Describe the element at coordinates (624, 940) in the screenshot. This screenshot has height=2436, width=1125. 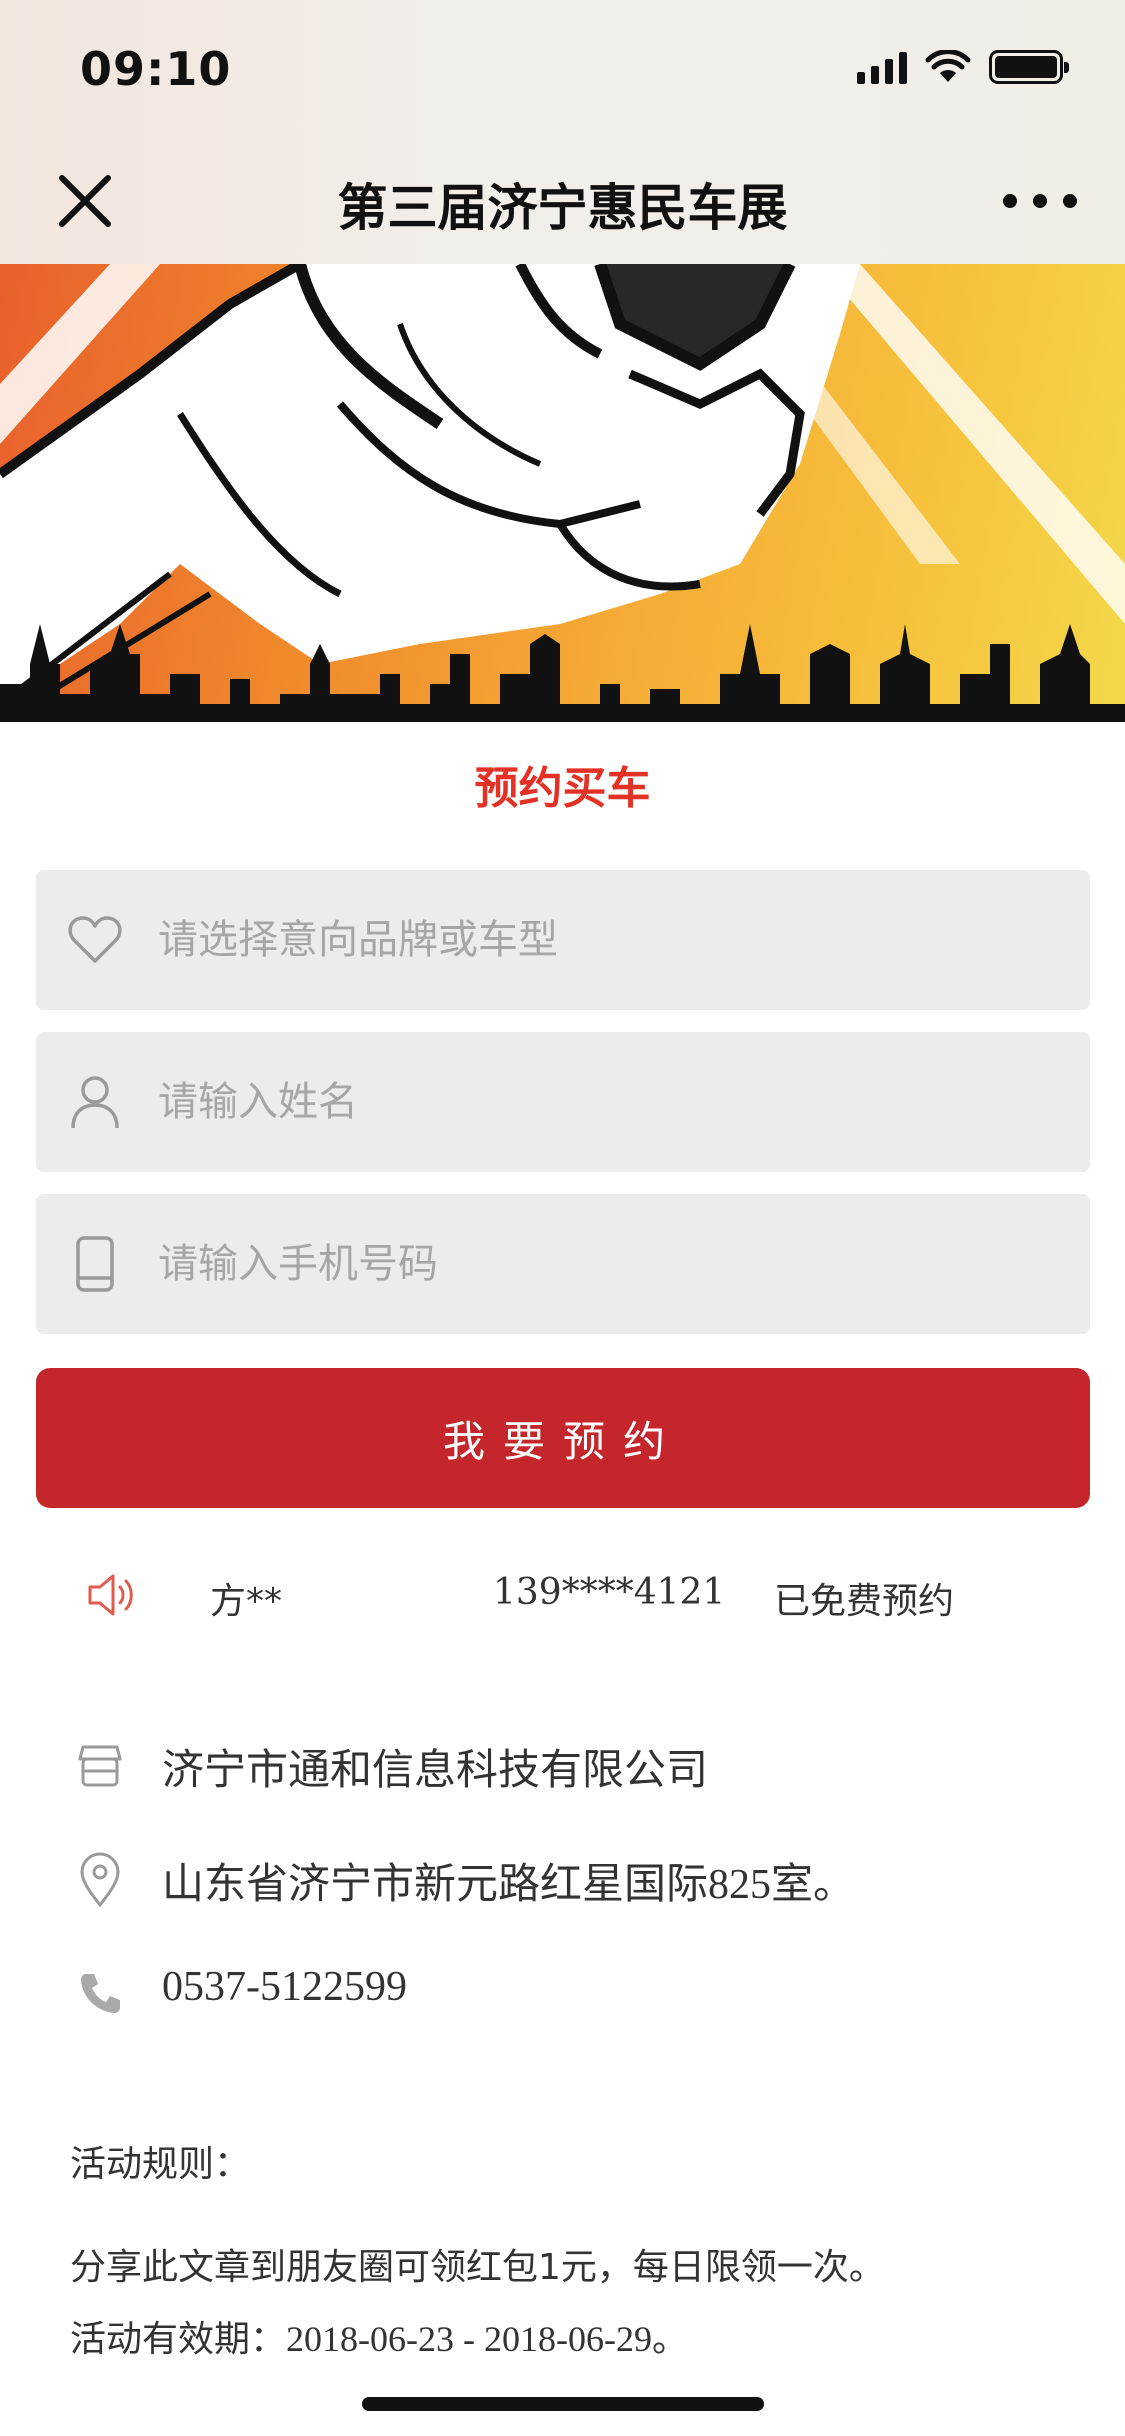
I see `brand-input` at that location.